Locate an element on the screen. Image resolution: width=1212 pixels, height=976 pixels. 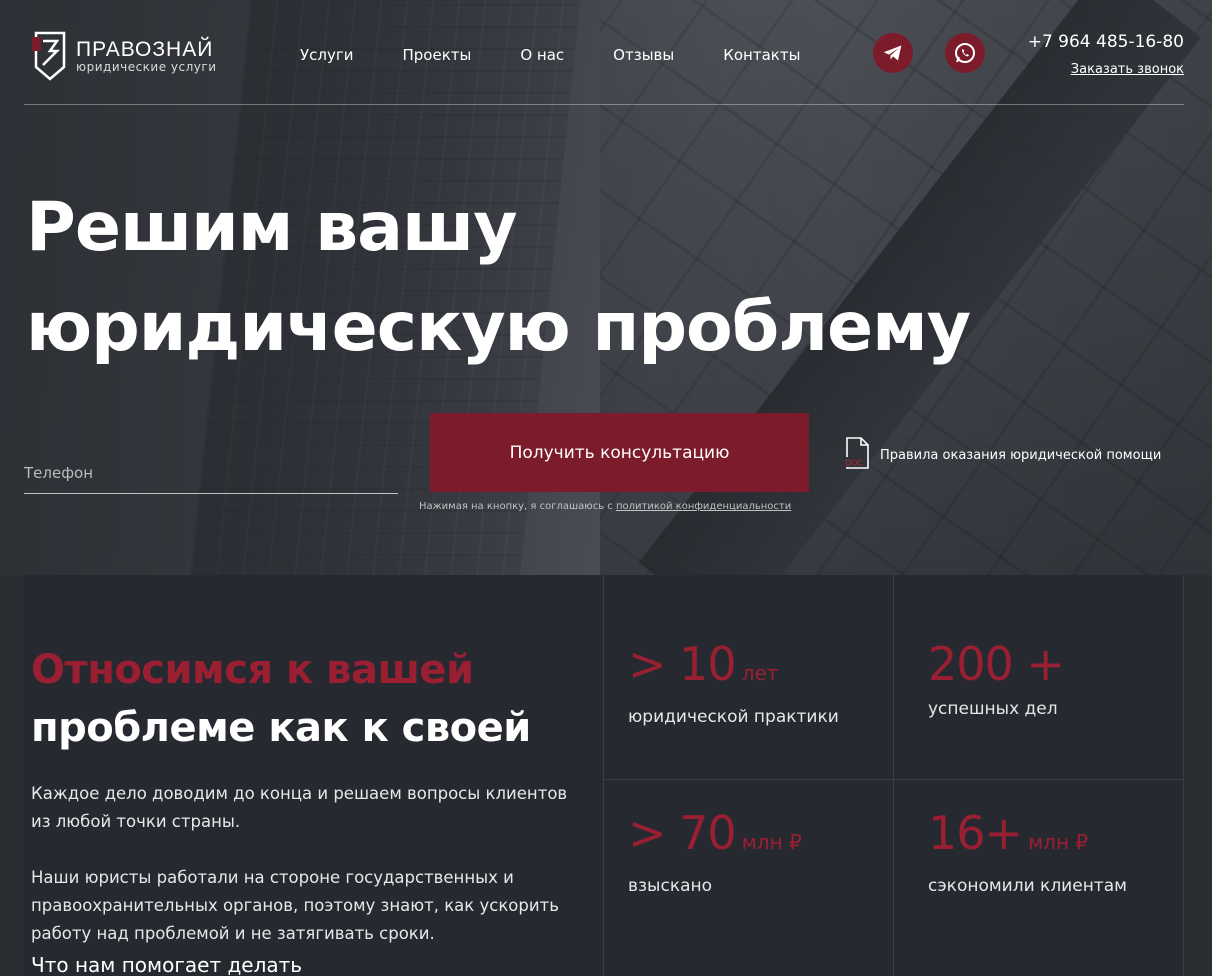
stat-label: успешных дел is located at coordinates (993, 709).